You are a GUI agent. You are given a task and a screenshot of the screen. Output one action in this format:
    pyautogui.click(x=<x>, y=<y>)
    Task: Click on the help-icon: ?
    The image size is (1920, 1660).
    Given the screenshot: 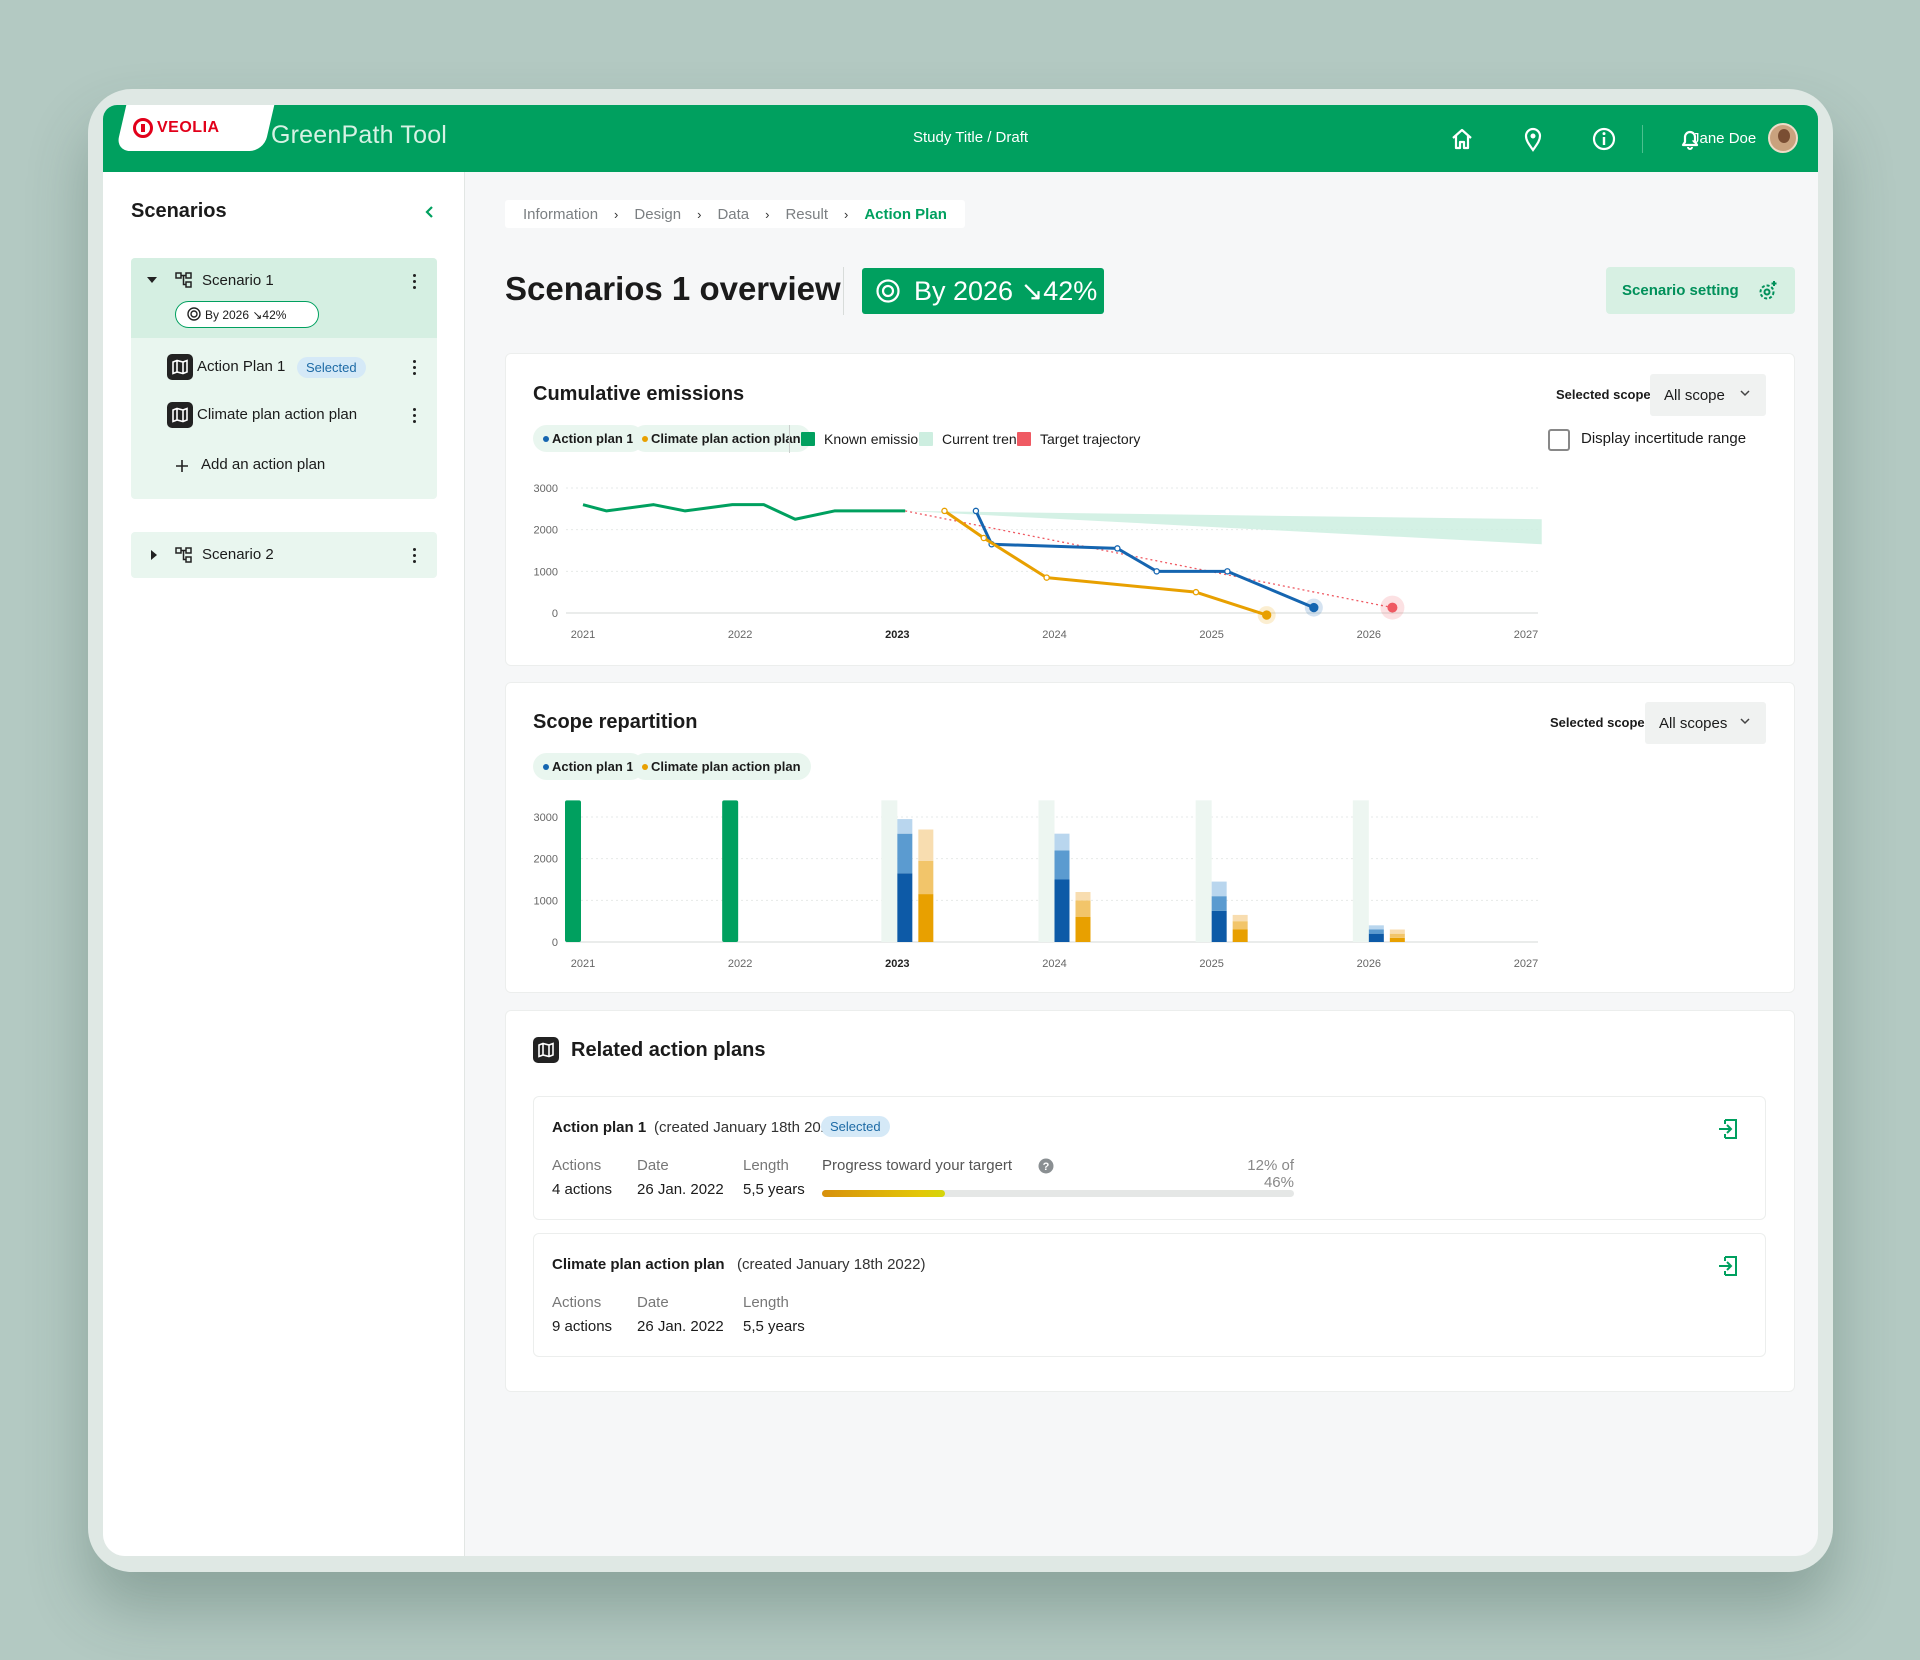 What is the action you would take?
    pyautogui.click(x=1046, y=1166)
    